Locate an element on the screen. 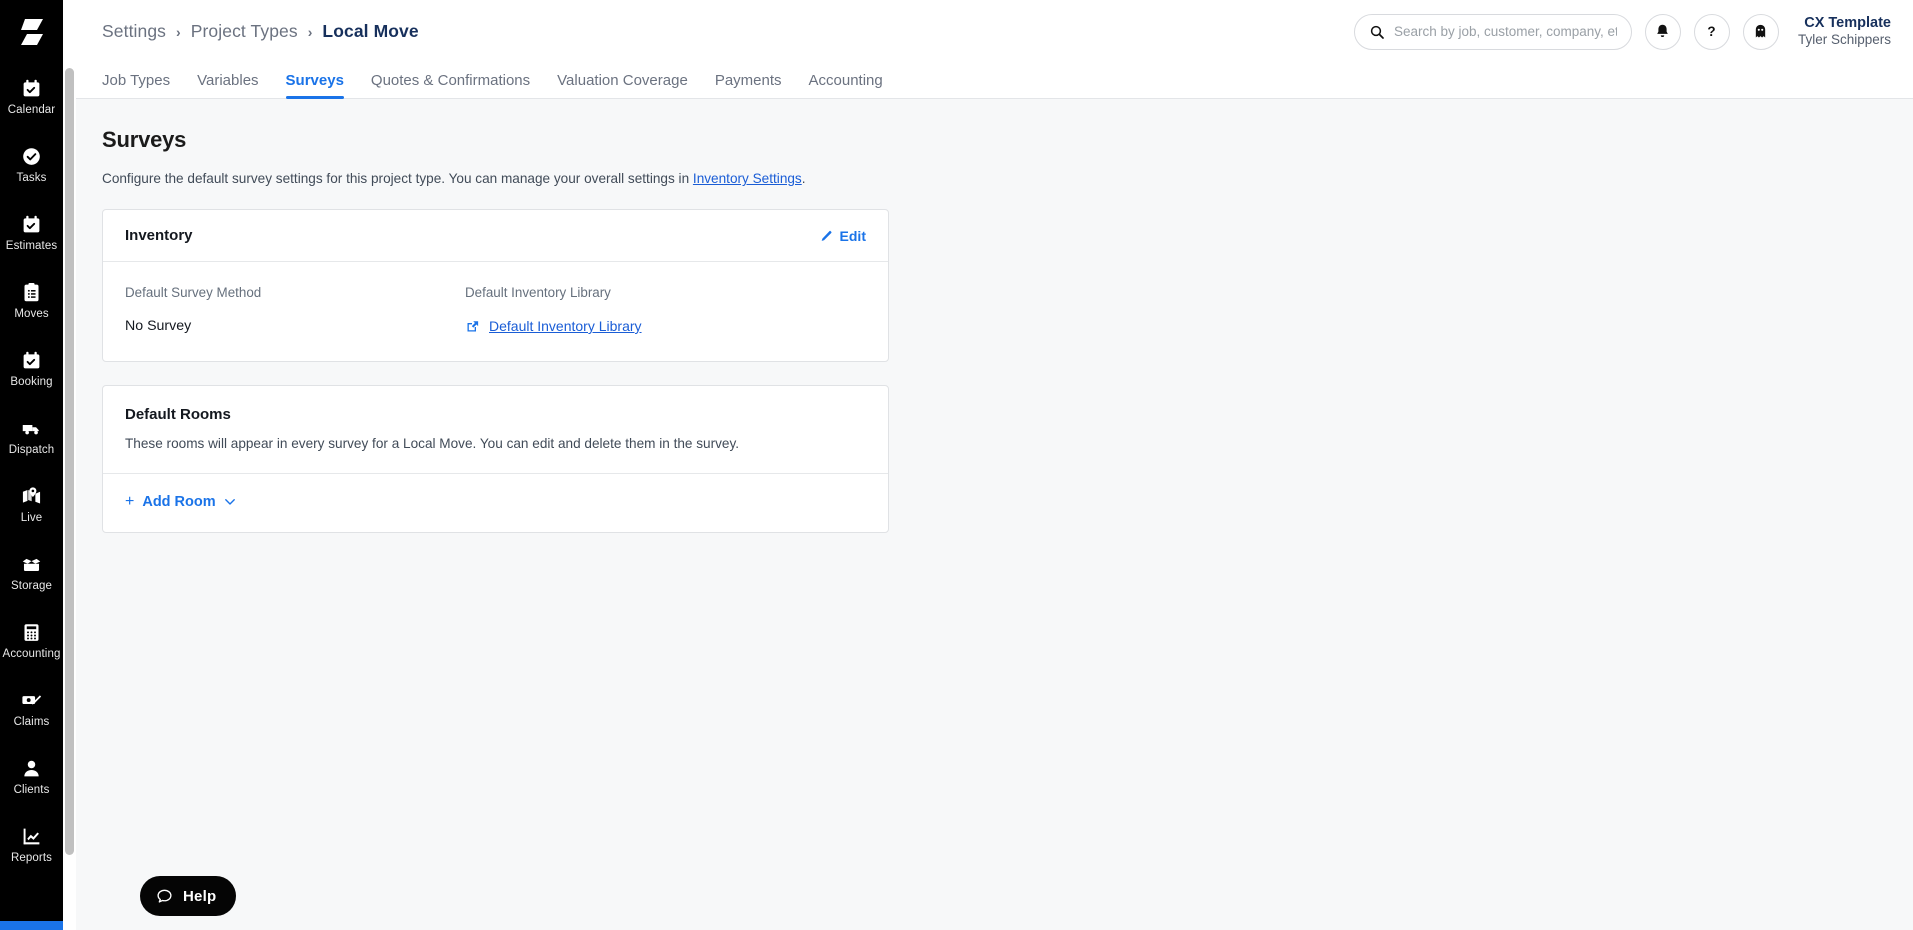 Image resolution: width=1913 pixels, height=930 pixels. breadcrumb-item-project-types: Project Types is located at coordinates (244, 31).